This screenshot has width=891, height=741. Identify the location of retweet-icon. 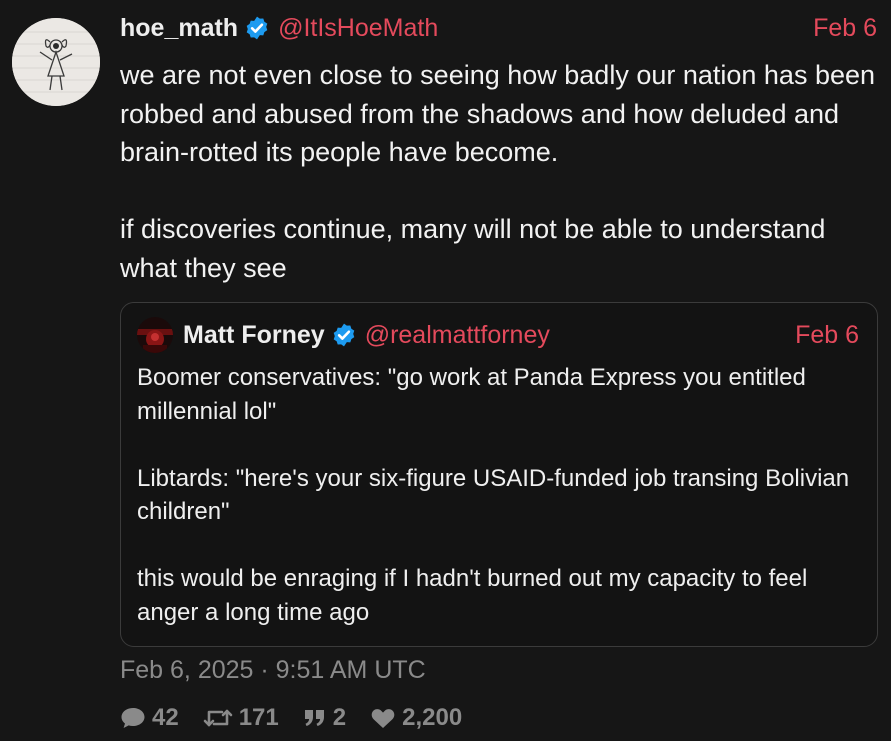
(218, 718).